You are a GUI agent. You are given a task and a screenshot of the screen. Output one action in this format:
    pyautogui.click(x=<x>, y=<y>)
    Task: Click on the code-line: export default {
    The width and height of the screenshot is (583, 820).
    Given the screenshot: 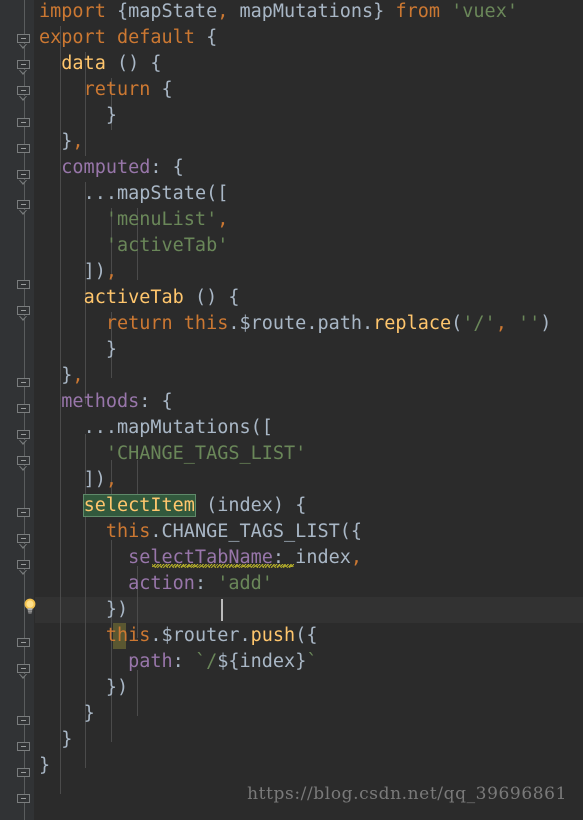 What is the action you would take?
    pyautogui.click(x=309, y=38)
    